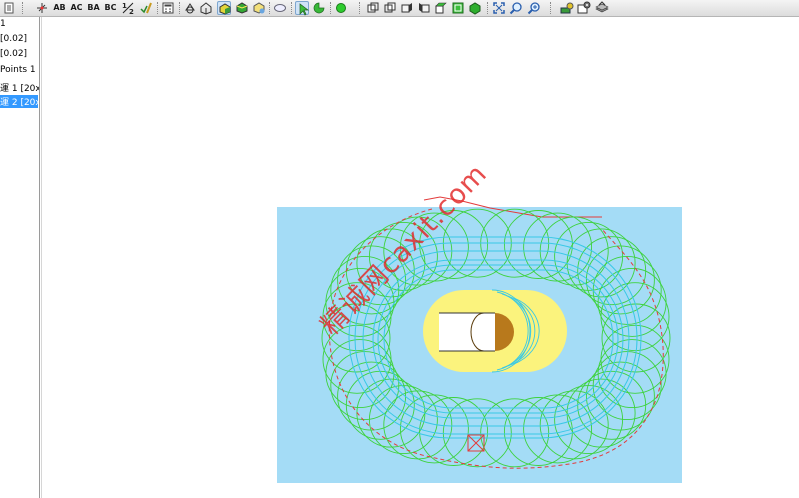  I want to click on ac-button: AC, so click(76, 8).